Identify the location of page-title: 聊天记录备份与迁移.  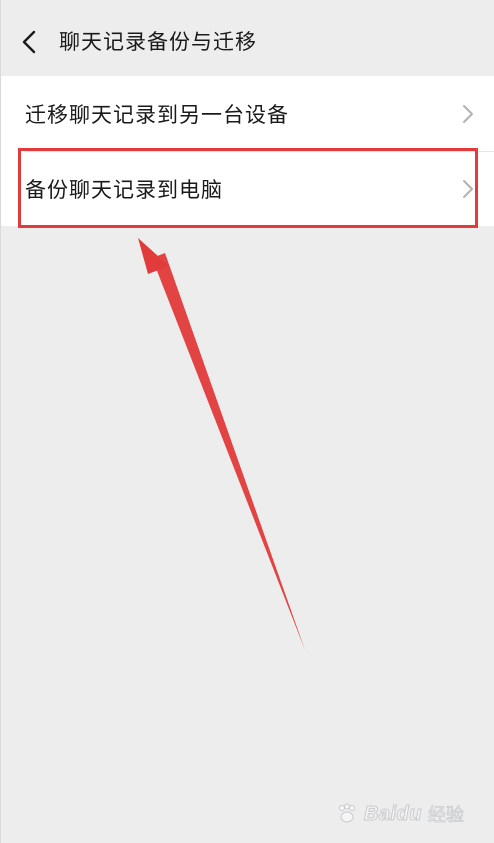
(158, 42).